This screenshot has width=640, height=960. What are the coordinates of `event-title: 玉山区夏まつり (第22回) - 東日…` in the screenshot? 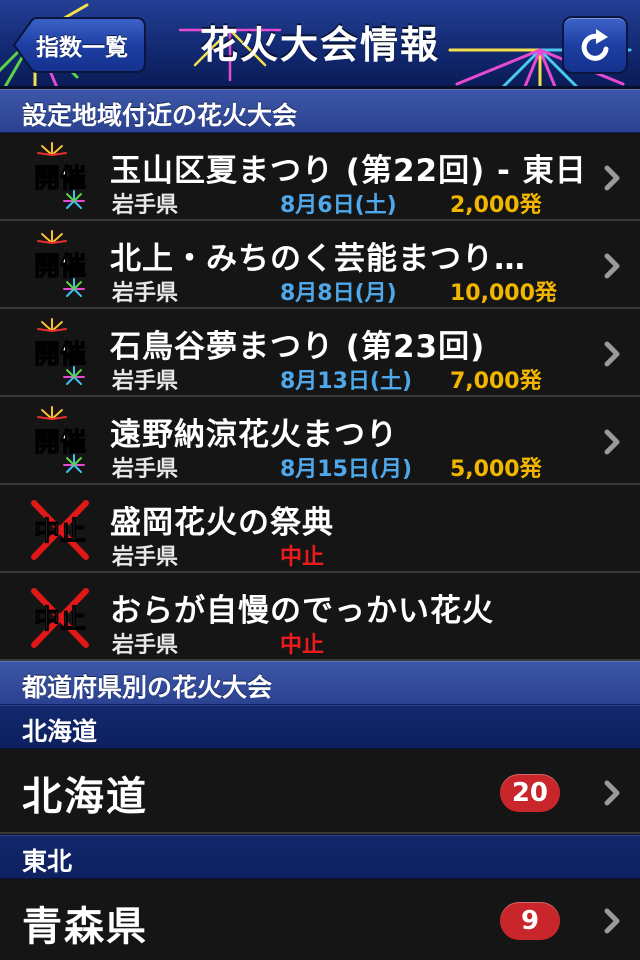 It's located at (349, 171).